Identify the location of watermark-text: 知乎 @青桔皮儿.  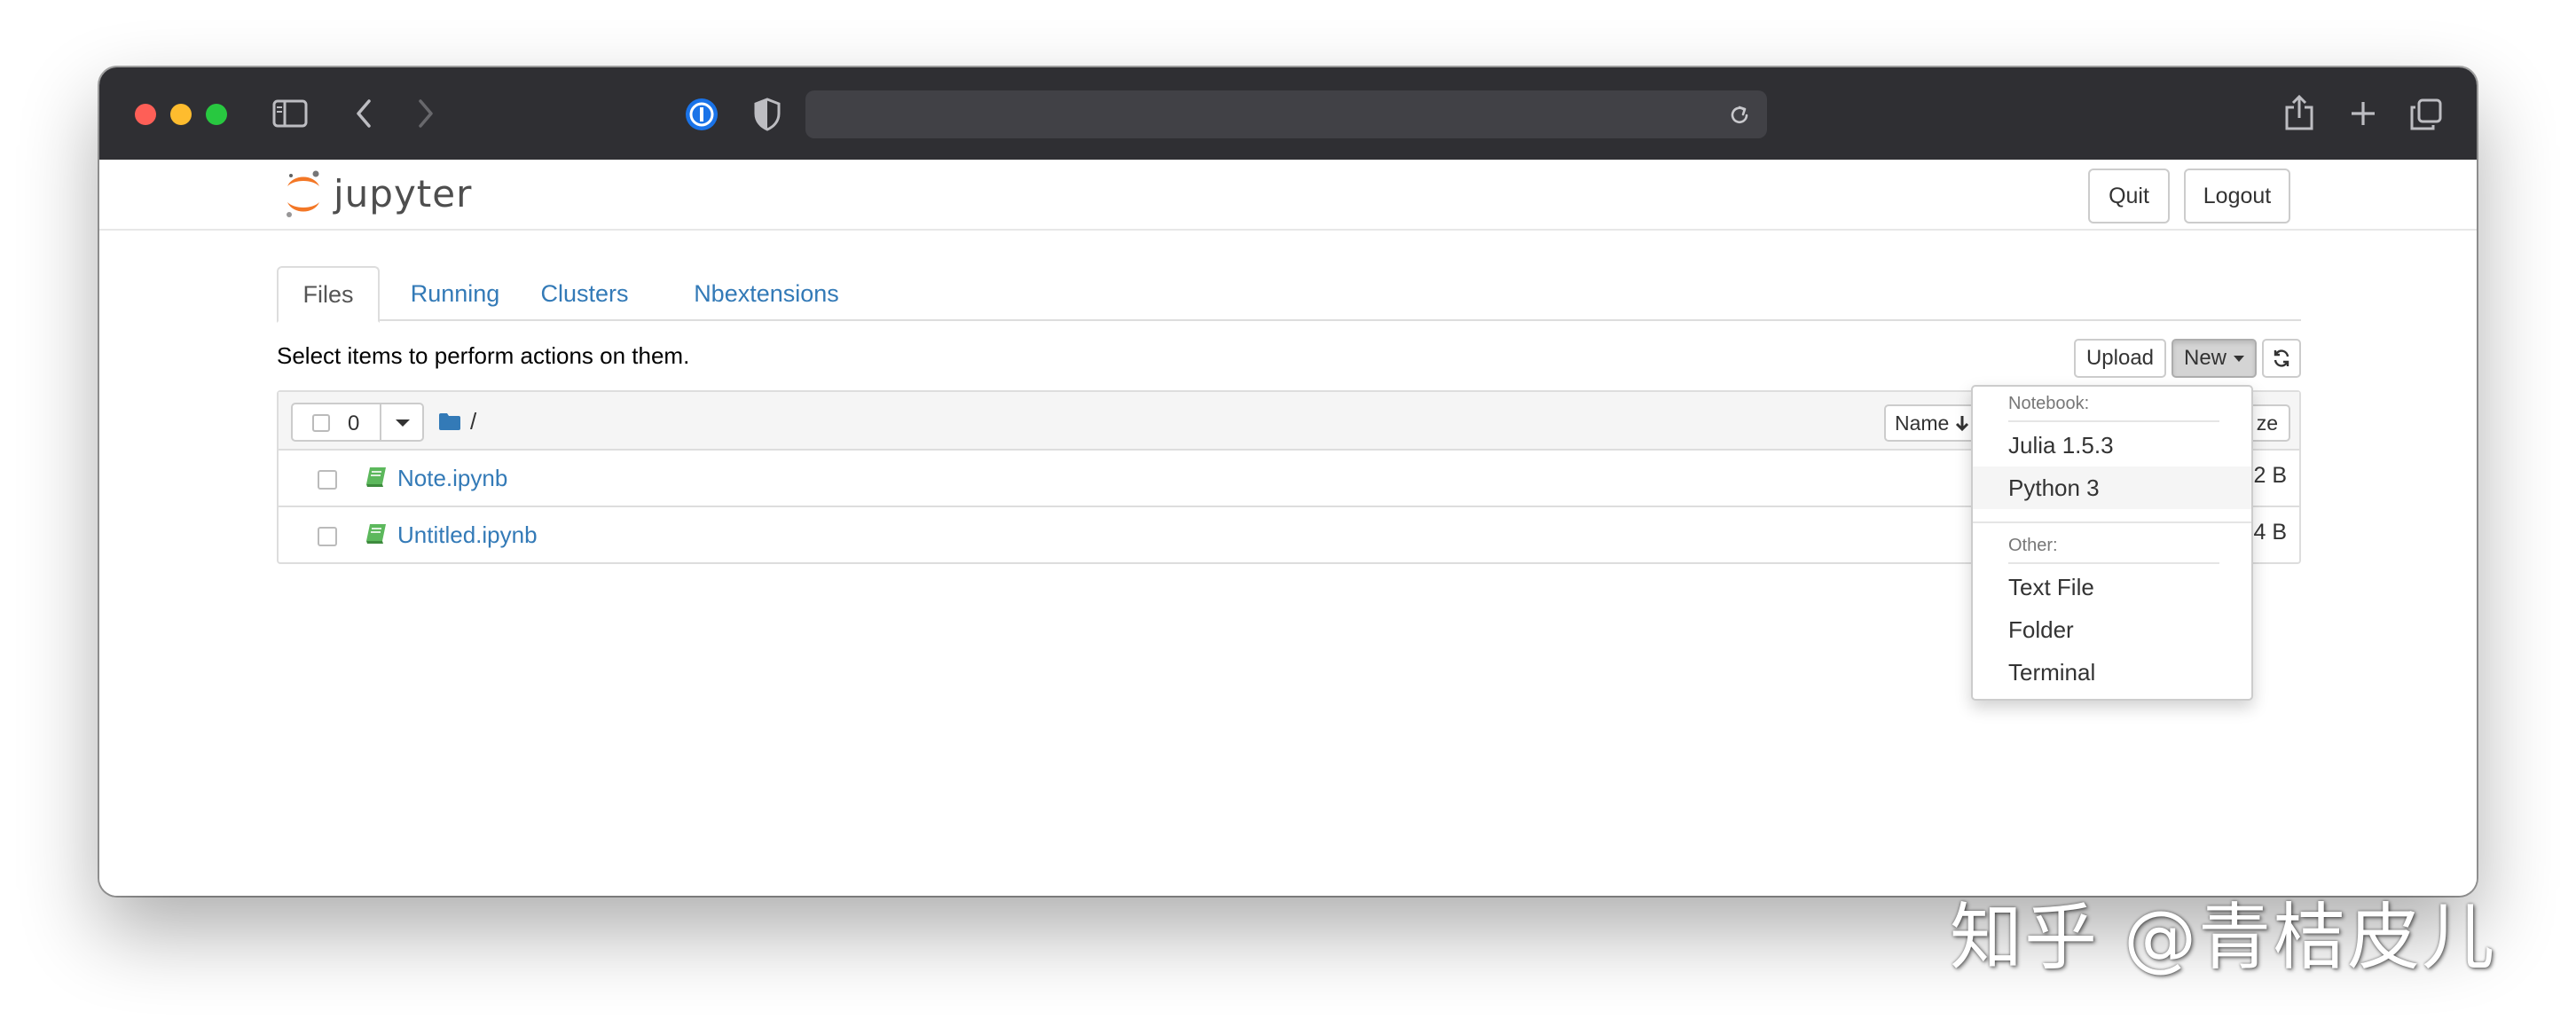
(2223, 938).